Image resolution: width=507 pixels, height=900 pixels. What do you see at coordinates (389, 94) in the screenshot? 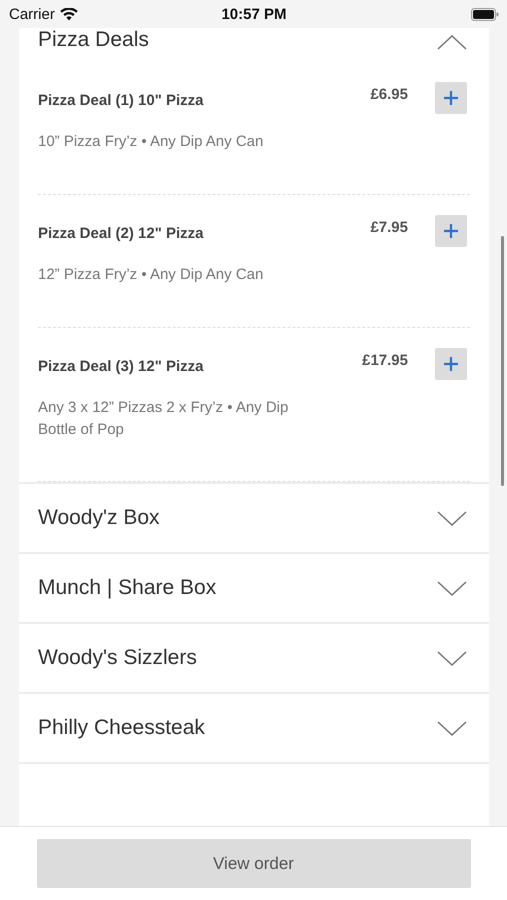
I see `item-price: £6.95` at bounding box center [389, 94].